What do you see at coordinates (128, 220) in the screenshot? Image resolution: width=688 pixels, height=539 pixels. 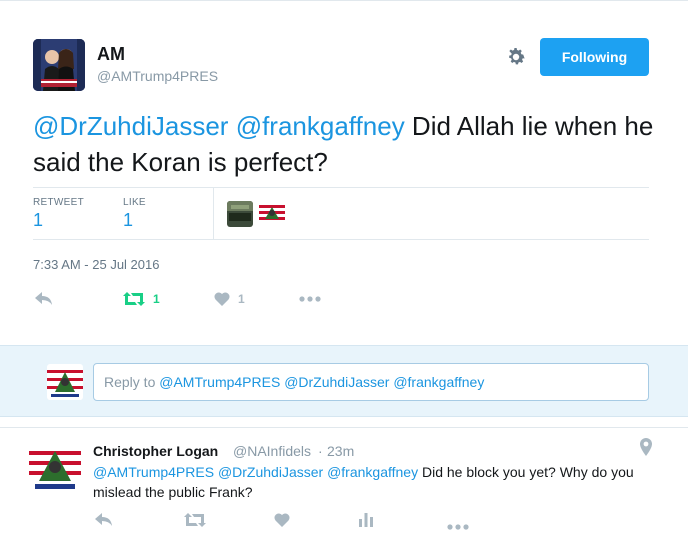 I see `like-stat-count: 1` at bounding box center [128, 220].